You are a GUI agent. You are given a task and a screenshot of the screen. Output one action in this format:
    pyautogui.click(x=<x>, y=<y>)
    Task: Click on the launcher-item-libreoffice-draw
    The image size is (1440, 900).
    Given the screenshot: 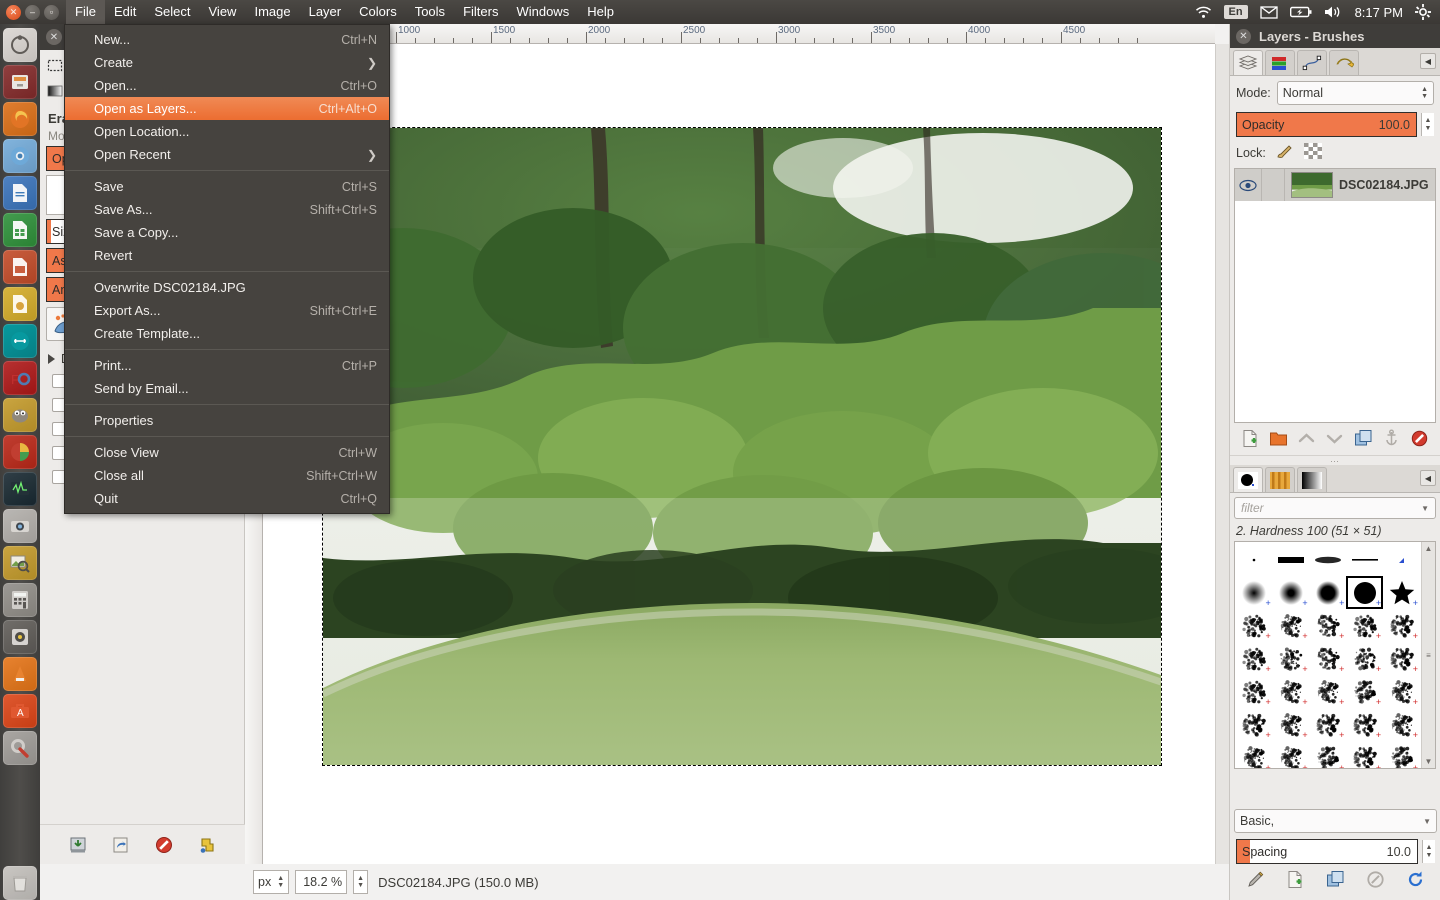 What is the action you would take?
    pyautogui.click(x=20, y=304)
    